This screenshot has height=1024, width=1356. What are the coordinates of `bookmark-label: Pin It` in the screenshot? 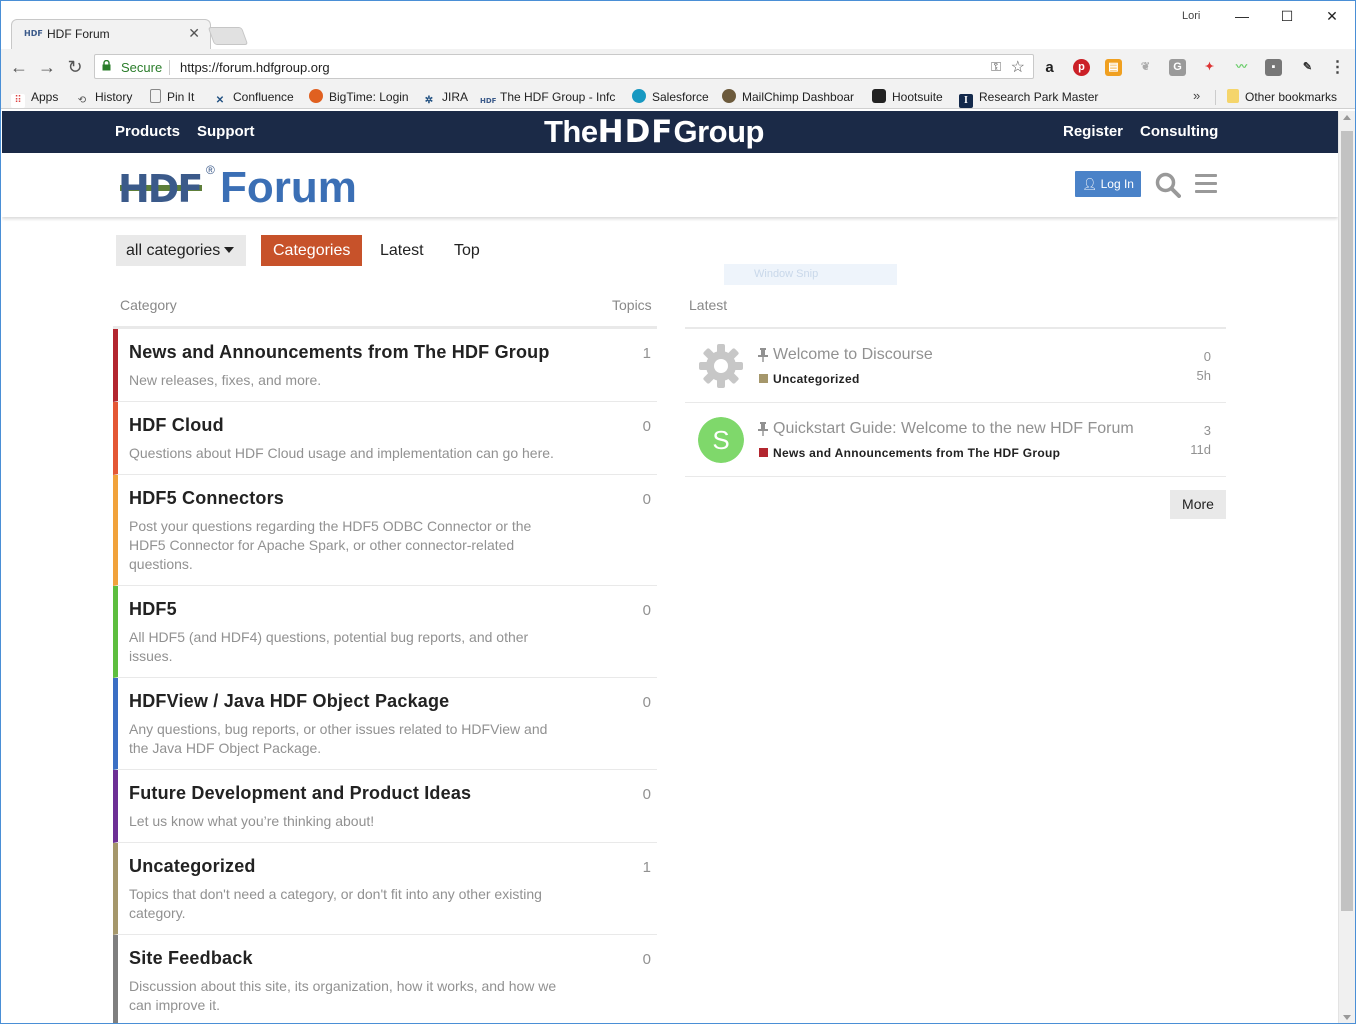 It's located at (181, 97).